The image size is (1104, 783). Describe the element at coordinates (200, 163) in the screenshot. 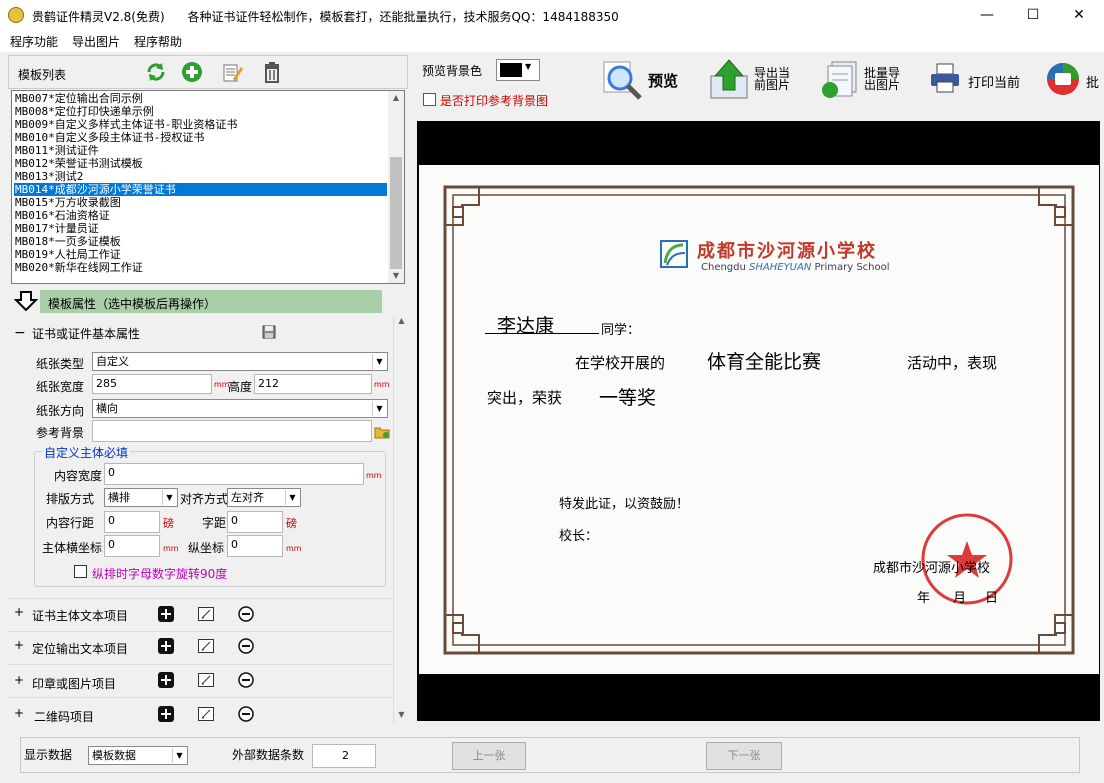

I see `list-item: MB012*荣誉证书测试模板` at that location.